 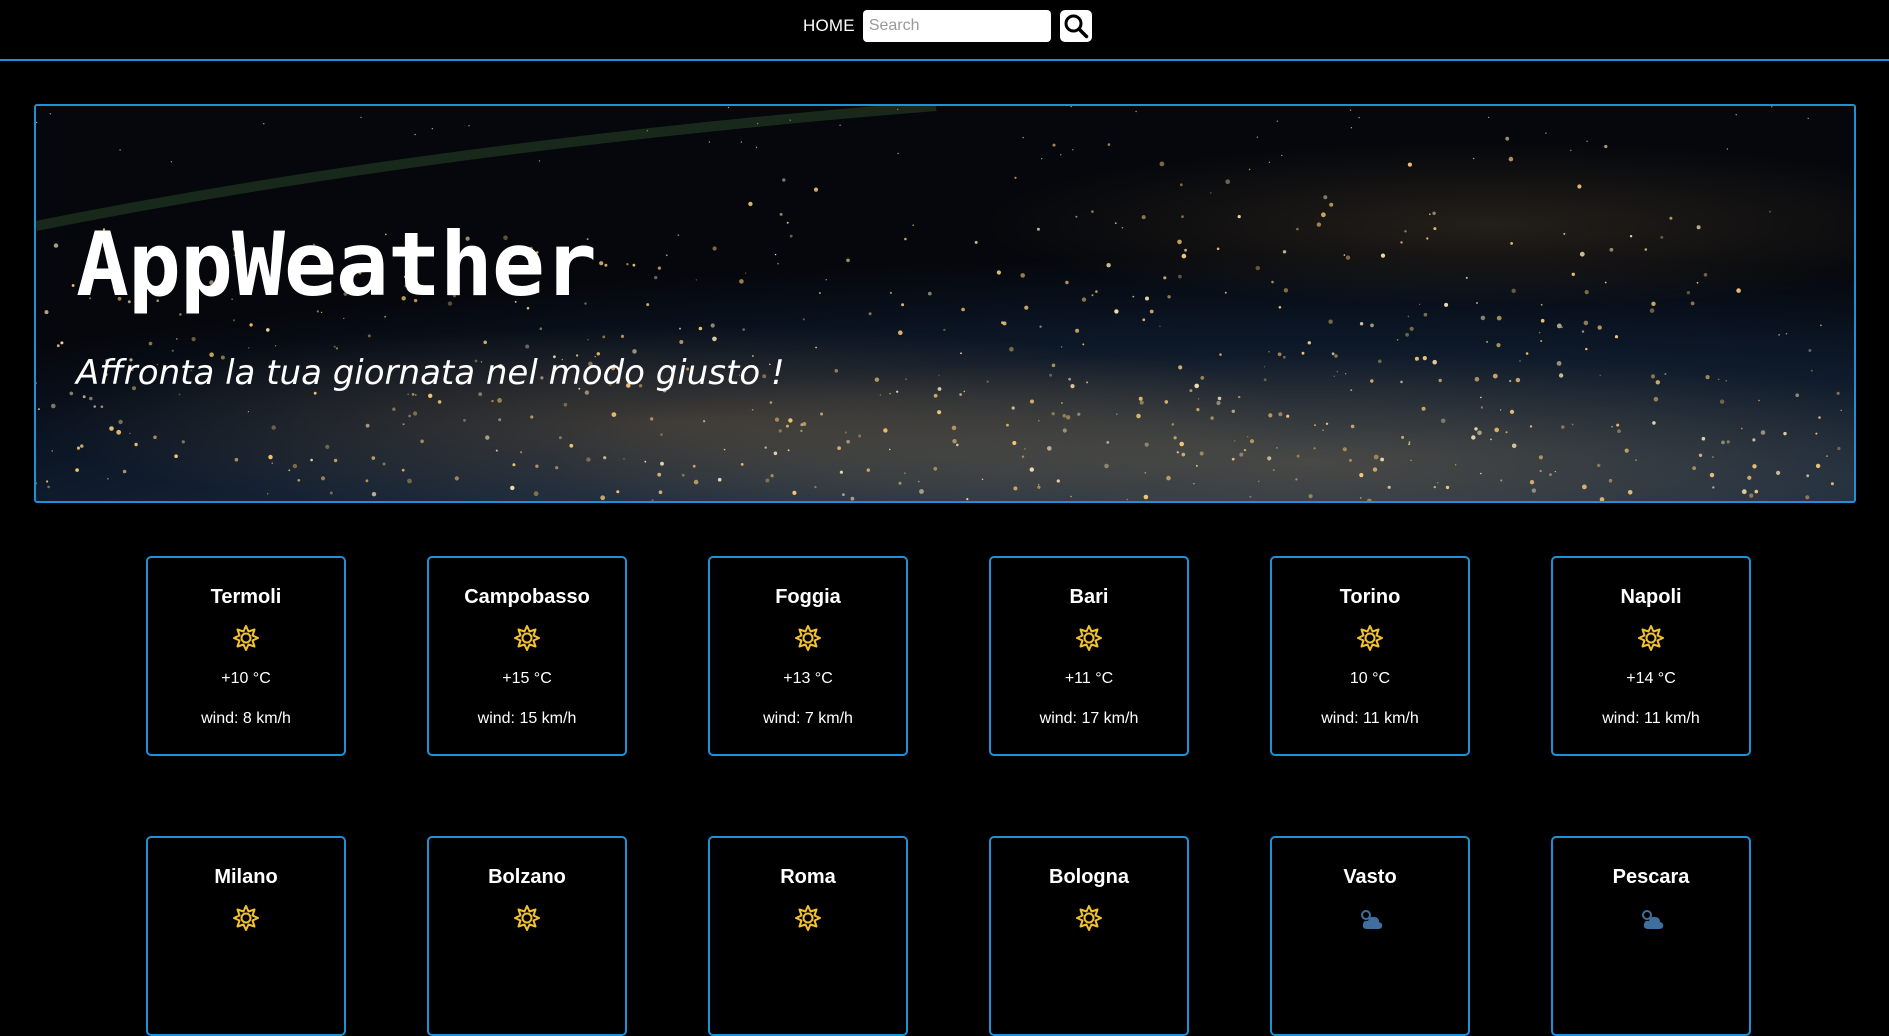 I want to click on hero-title: AppWeather, so click(x=336, y=264).